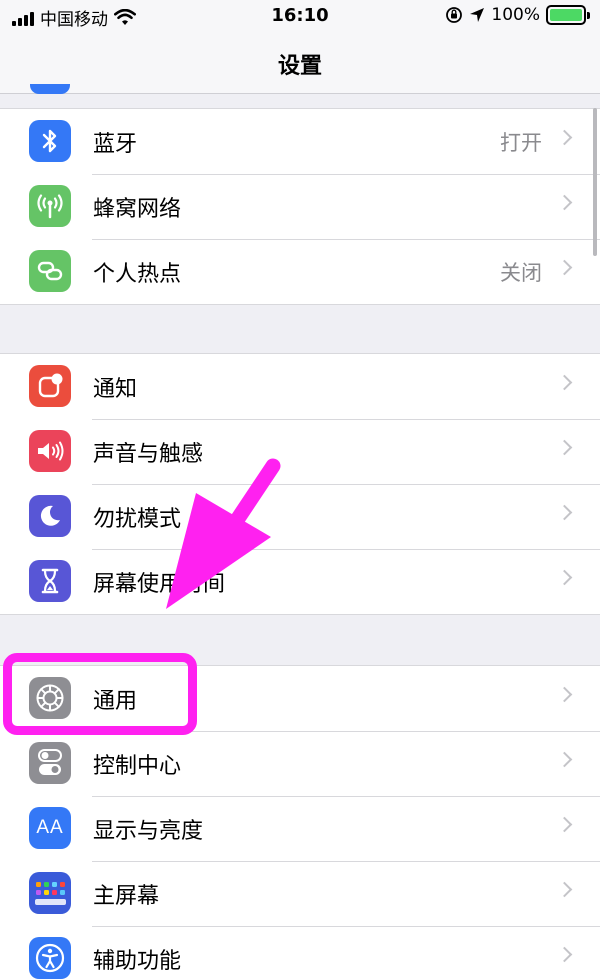 The height and width of the screenshot is (980, 600). What do you see at coordinates (50, 581) in the screenshot?
I see `hourglass-icon` at bounding box center [50, 581].